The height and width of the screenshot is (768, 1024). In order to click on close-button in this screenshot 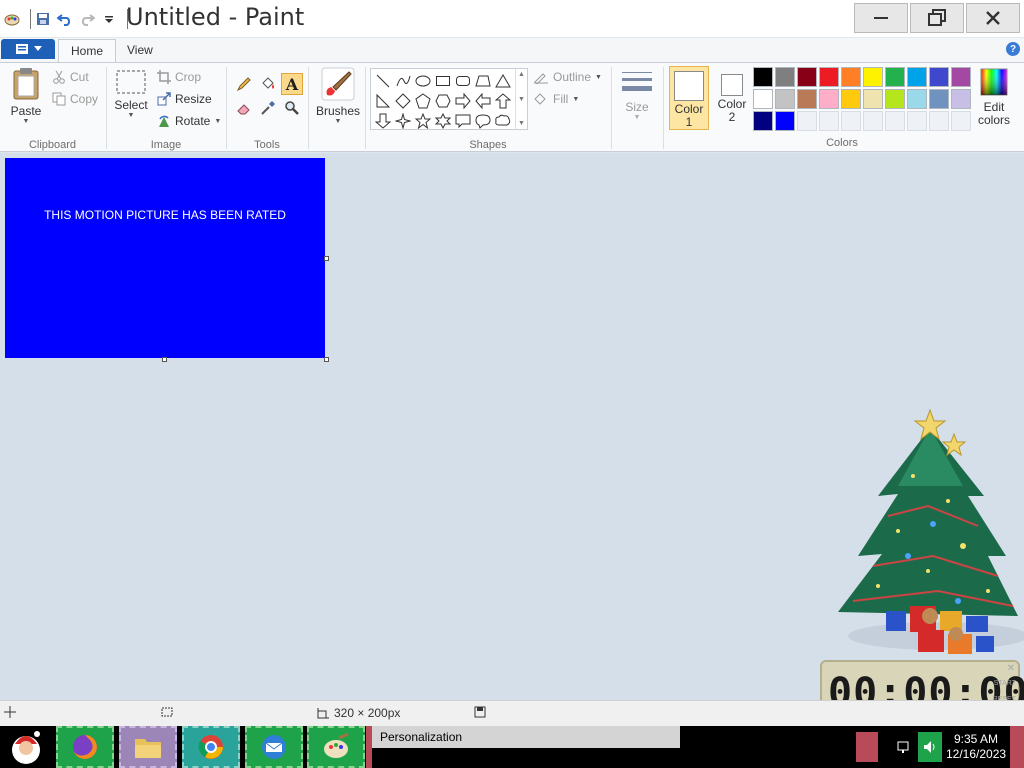, I will do `click(993, 18)`.